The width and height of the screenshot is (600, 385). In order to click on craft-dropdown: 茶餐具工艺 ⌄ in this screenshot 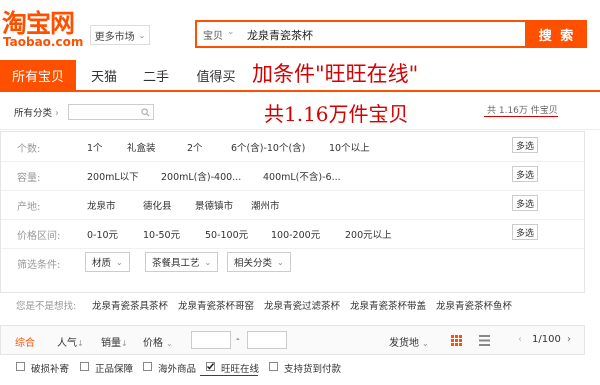, I will do `click(182, 262)`.